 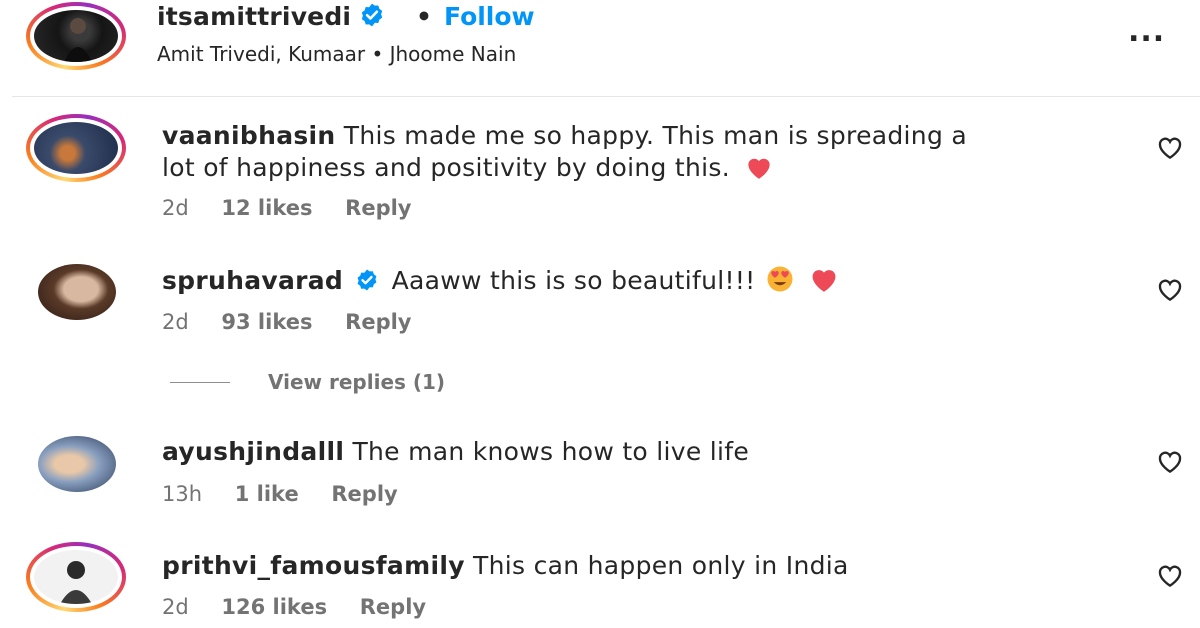 What do you see at coordinates (266, 322) in the screenshot?
I see `comment-likes: 93 likes` at bounding box center [266, 322].